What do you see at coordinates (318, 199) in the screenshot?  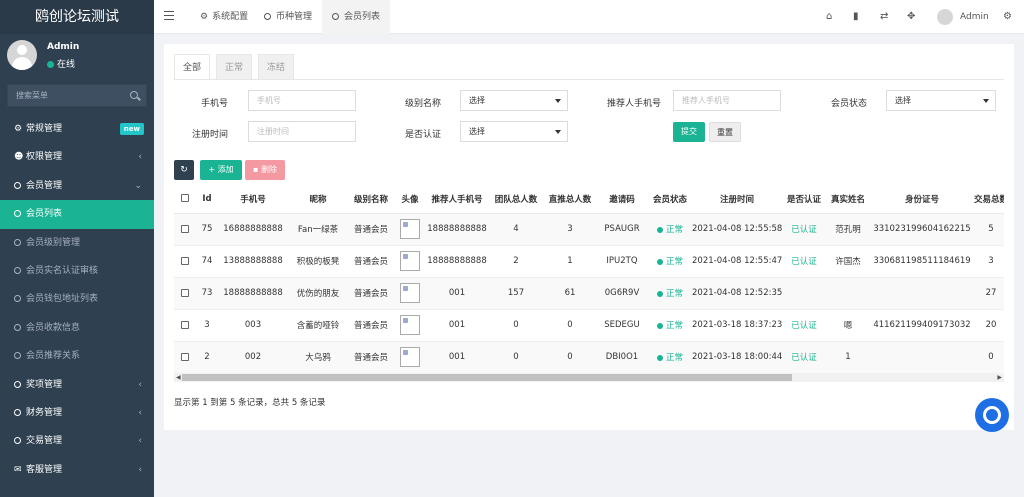 I see `col-nickname: 昵称` at bounding box center [318, 199].